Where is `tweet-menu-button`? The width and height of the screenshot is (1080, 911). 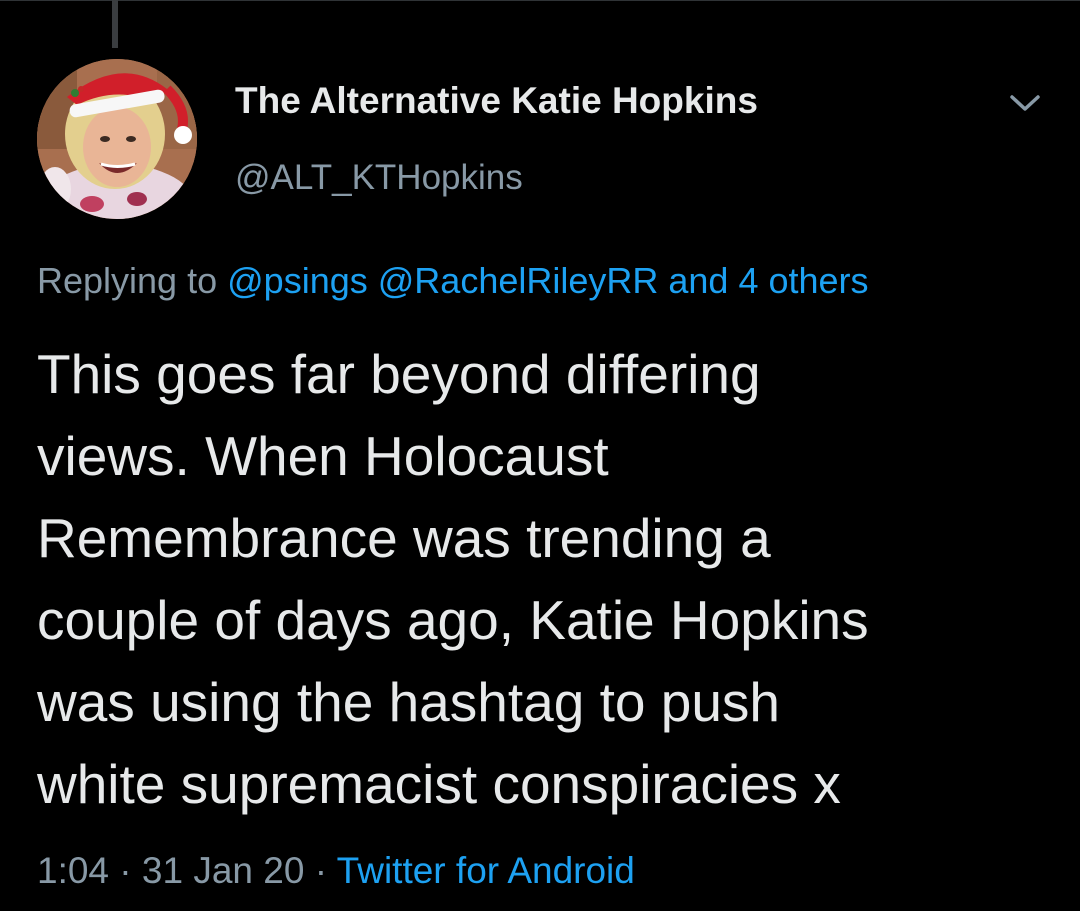 tweet-menu-button is located at coordinates (1025, 103).